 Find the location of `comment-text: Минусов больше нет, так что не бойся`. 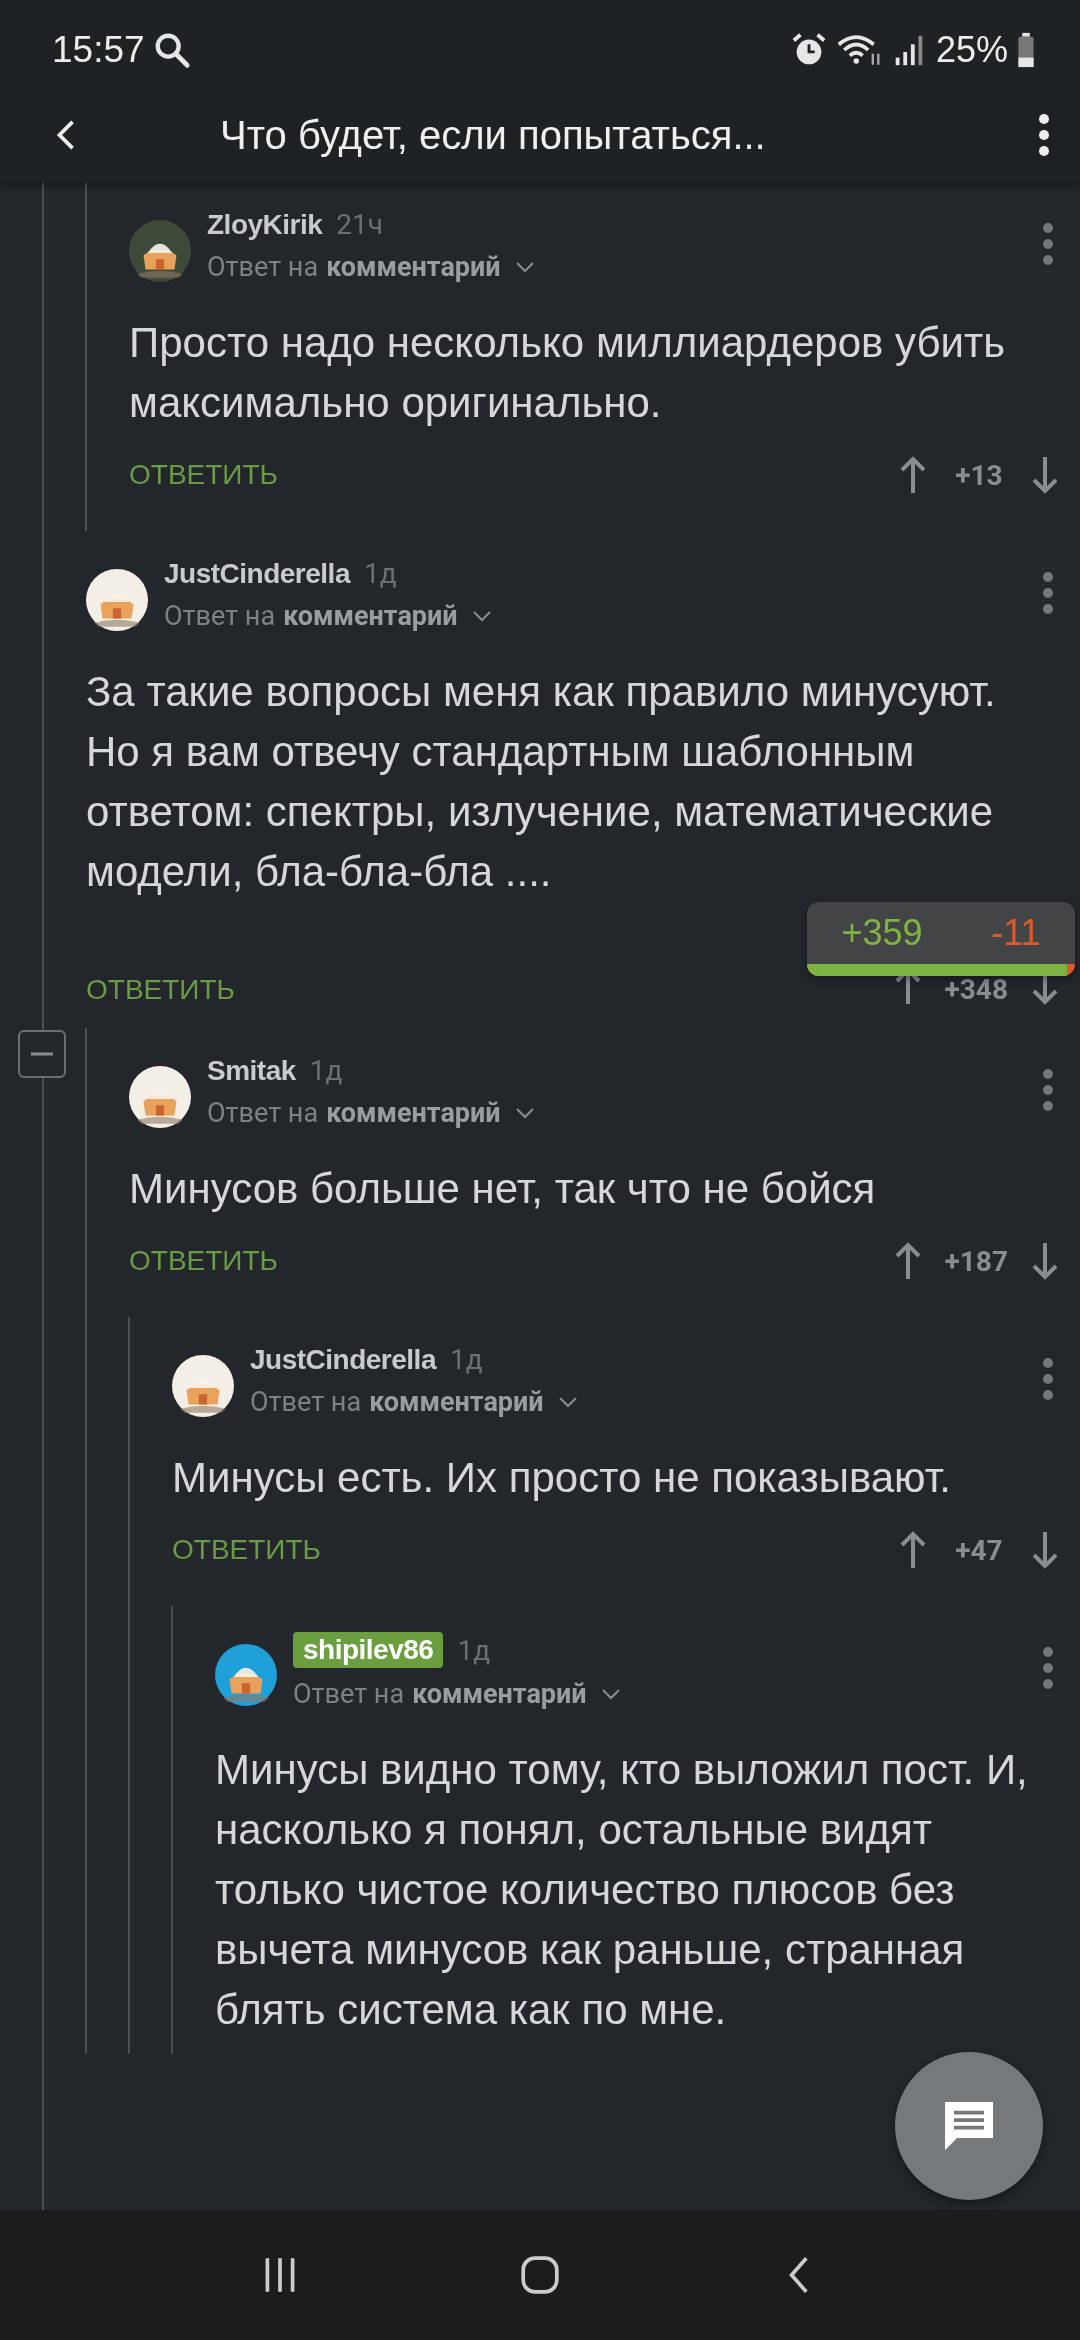

comment-text: Минусов больше нет, так что не бойся is located at coordinates (503, 1189).